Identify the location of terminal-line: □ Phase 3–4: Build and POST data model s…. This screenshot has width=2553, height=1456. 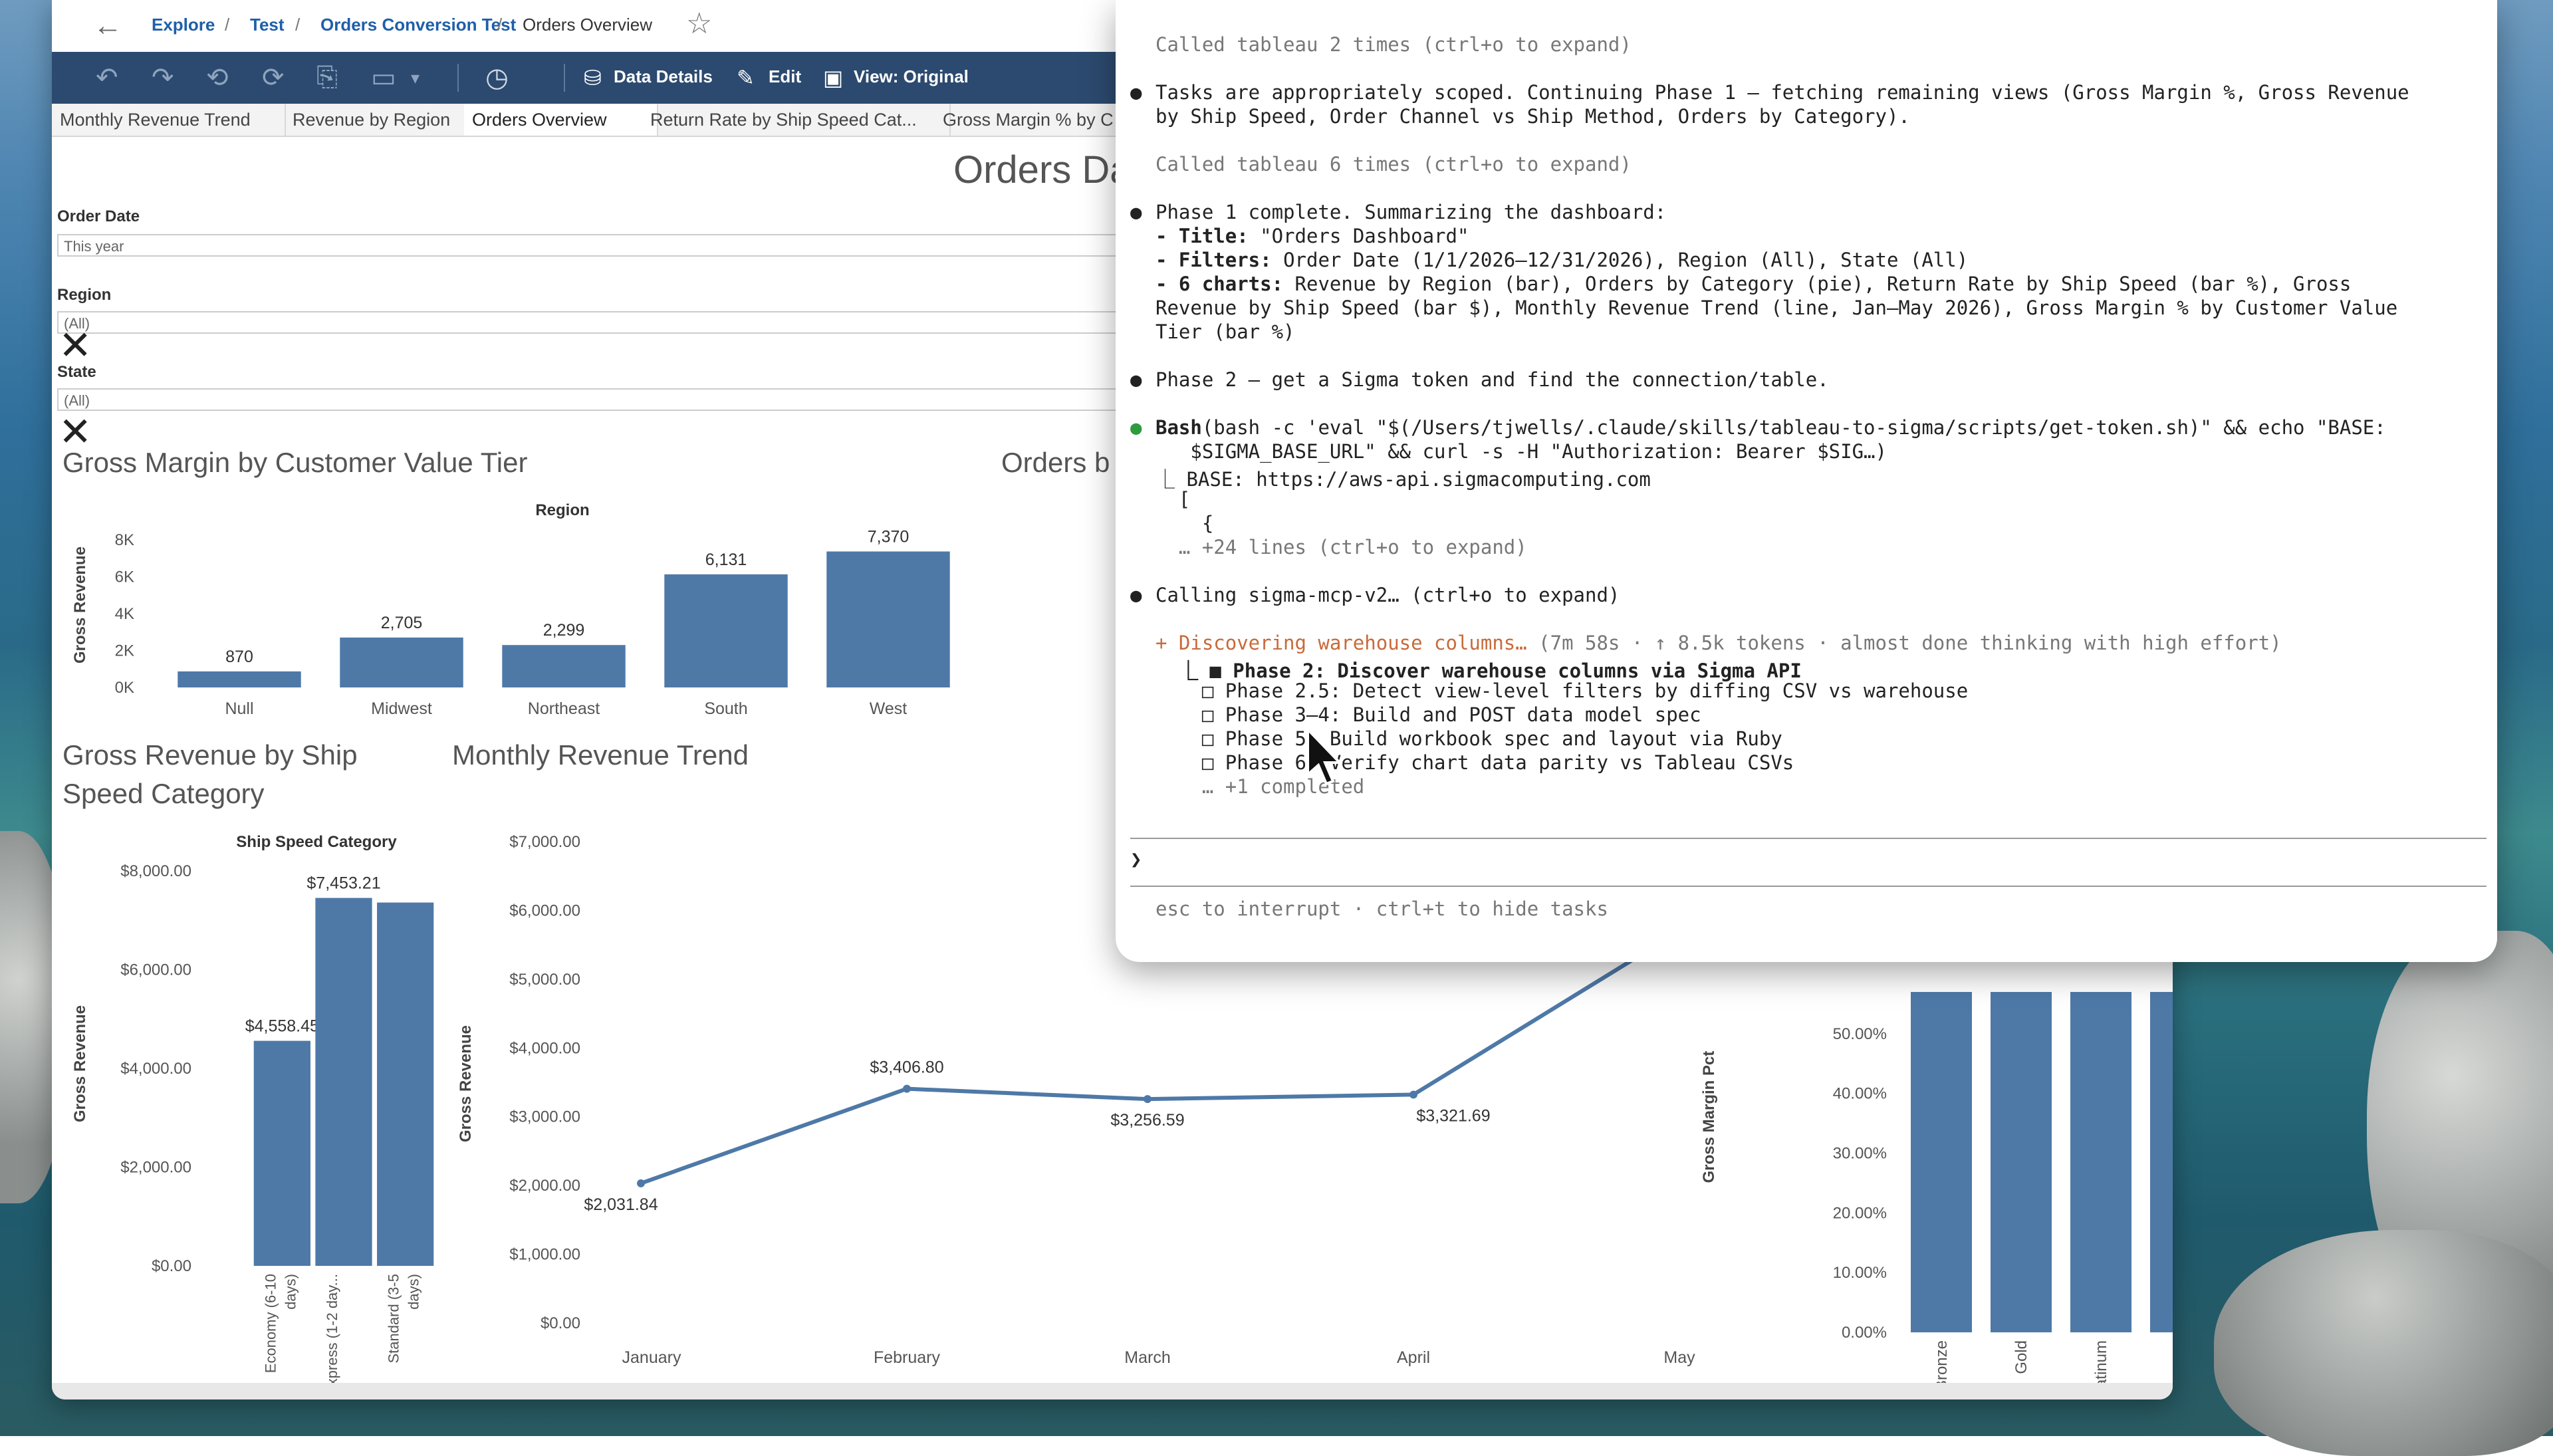
(1428, 714).